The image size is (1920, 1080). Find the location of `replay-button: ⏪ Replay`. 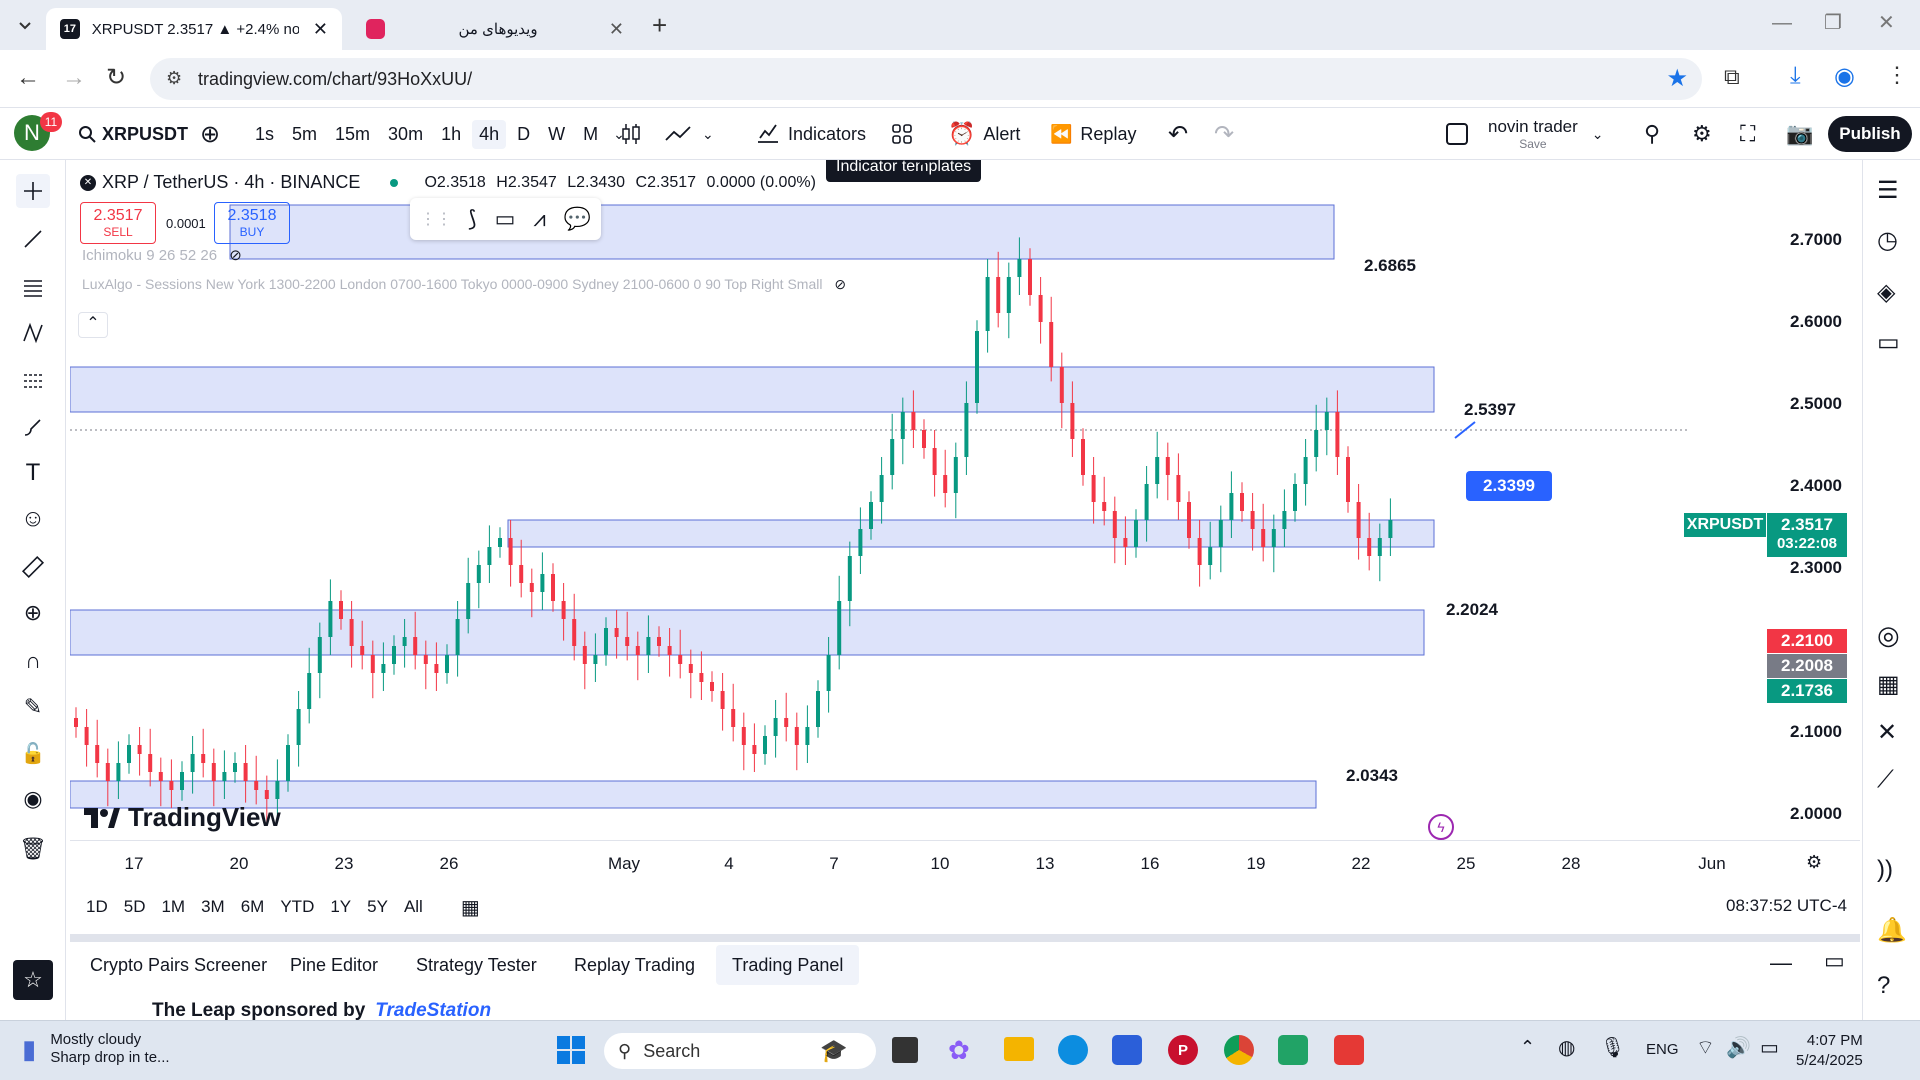

replay-button: ⏪ Replay is located at coordinates (1093, 134).